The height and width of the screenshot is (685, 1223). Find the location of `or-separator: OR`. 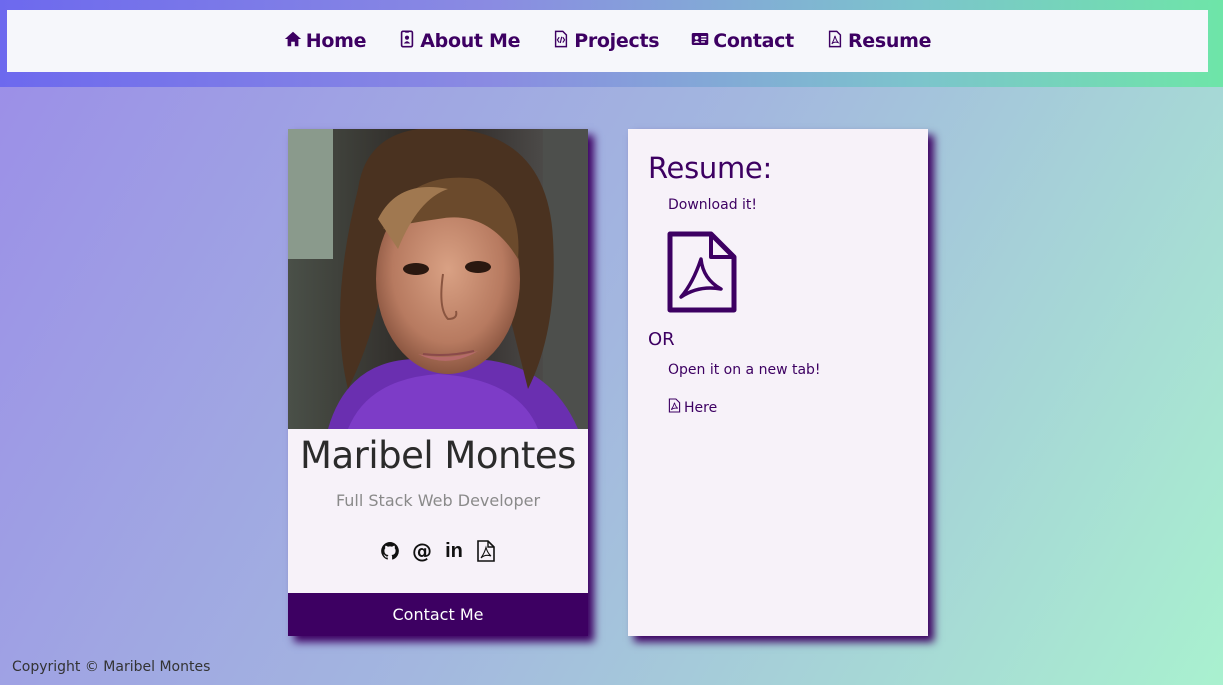

or-separator: OR is located at coordinates (661, 339).